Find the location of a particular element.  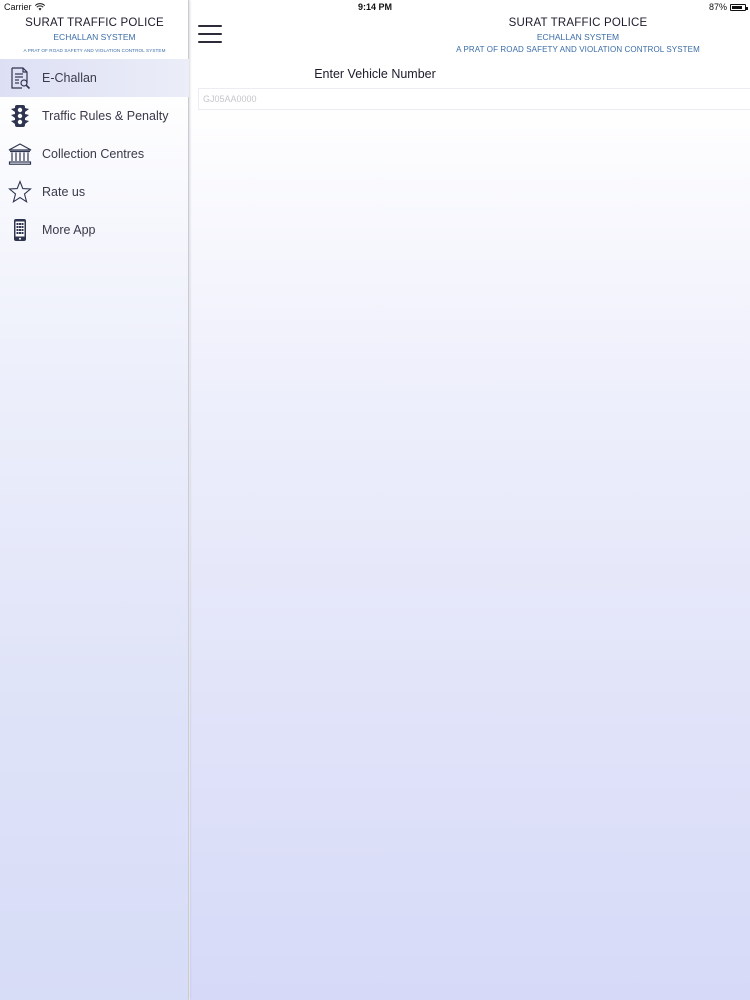

sidebar-item-more-app: More App is located at coordinates (94, 230).